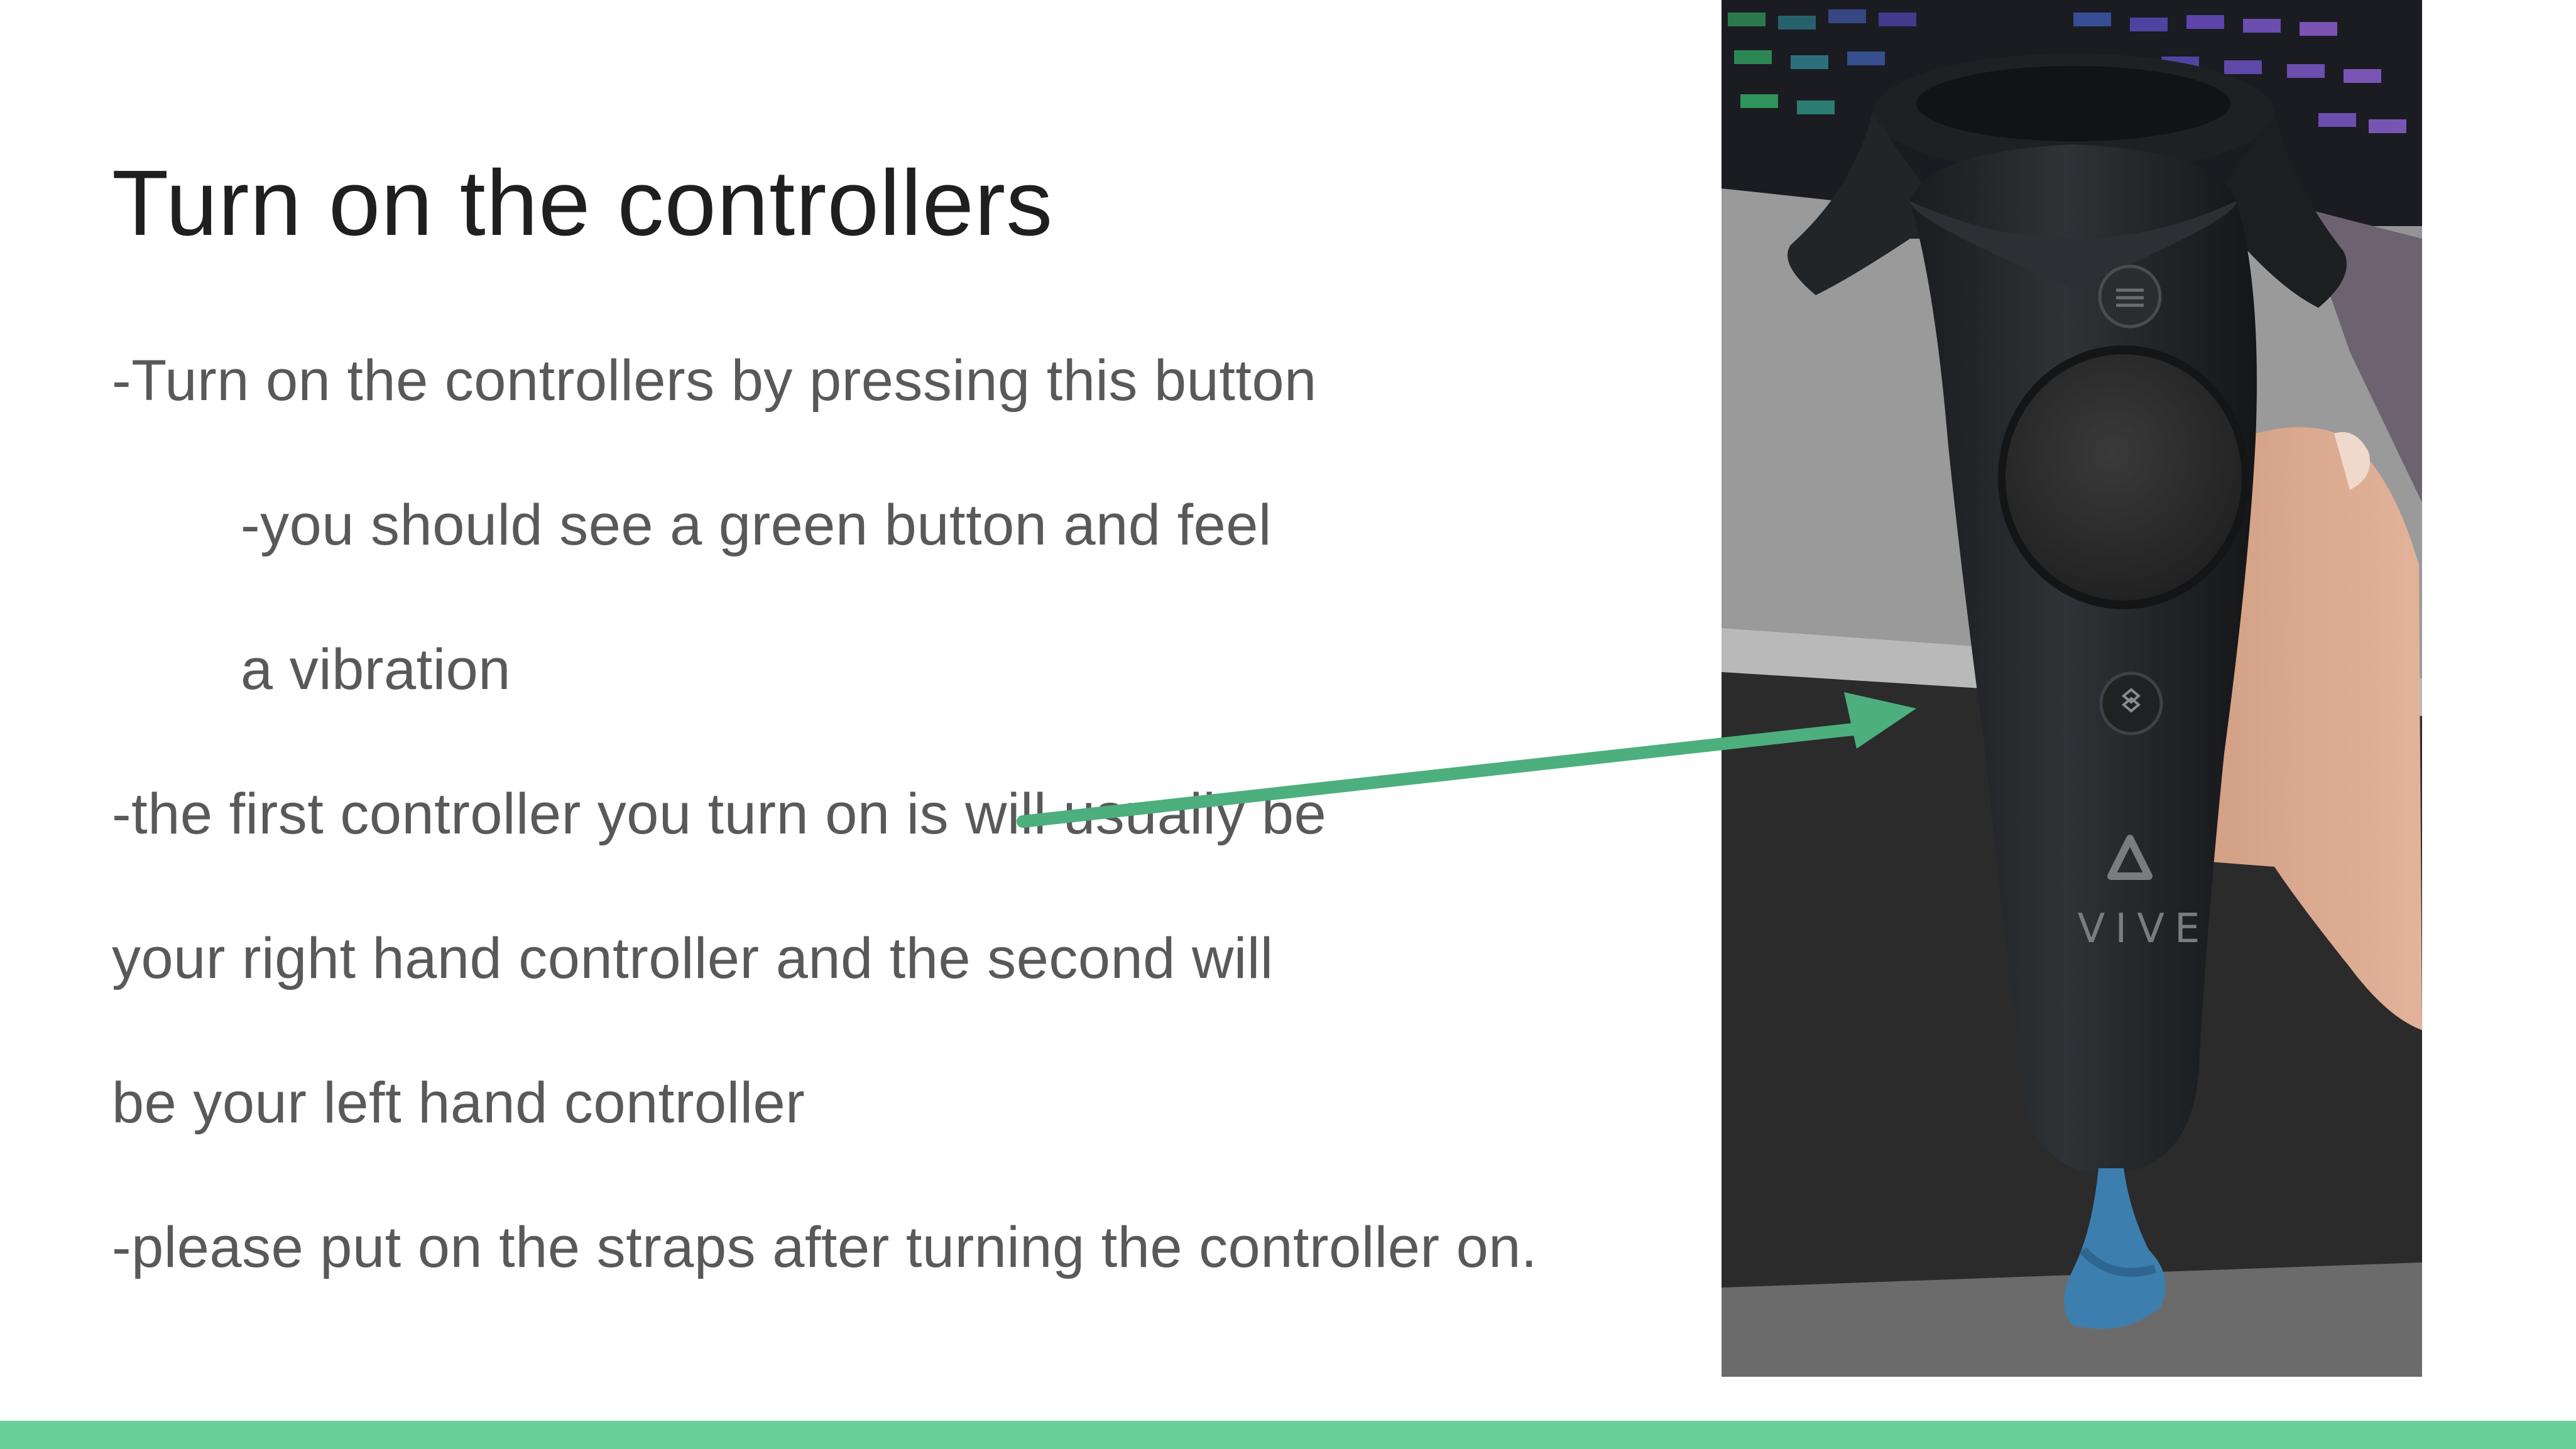 This screenshot has width=2576, height=1449. Describe the element at coordinates (1288, 1435) in the screenshot. I see `accent-bar` at that location.